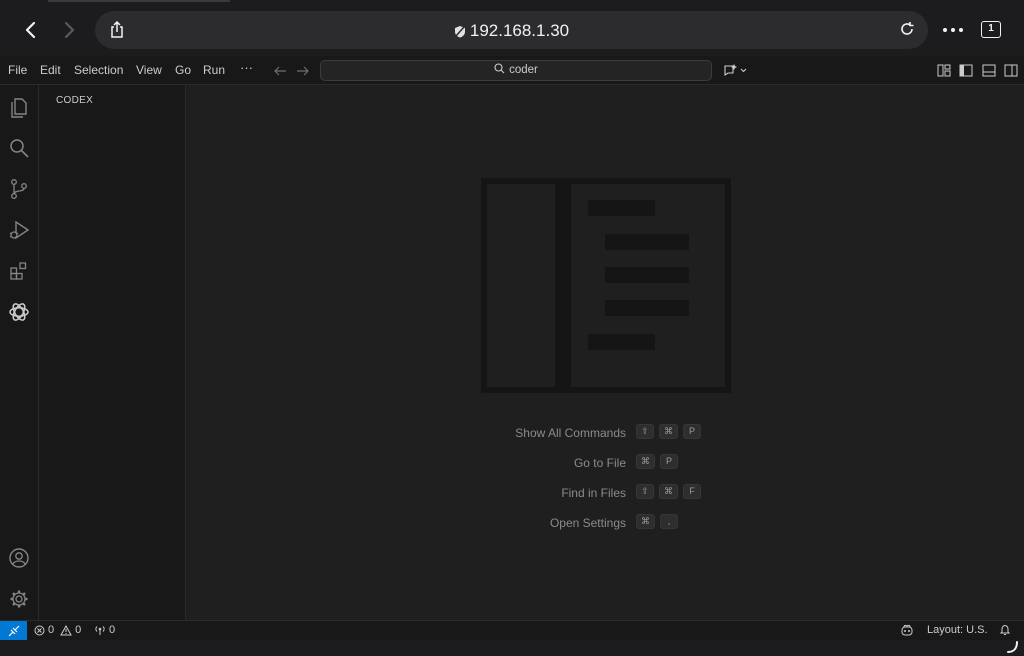 The height and width of the screenshot is (656, 1024). Describe the element at coordinates (51, 630) in the screenshot. I see `error-count: 0` at that location.